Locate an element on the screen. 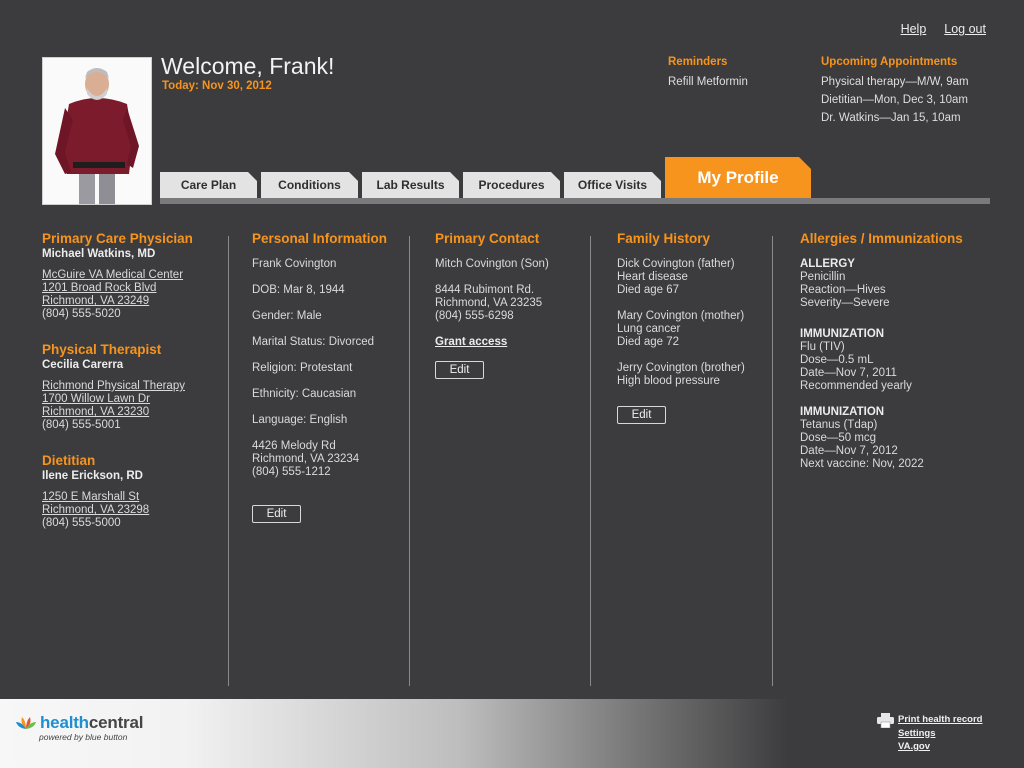 This screenshot has height=768, width=1024. pcp-title: Primary Care Physician is located at coordinates (117, 238).